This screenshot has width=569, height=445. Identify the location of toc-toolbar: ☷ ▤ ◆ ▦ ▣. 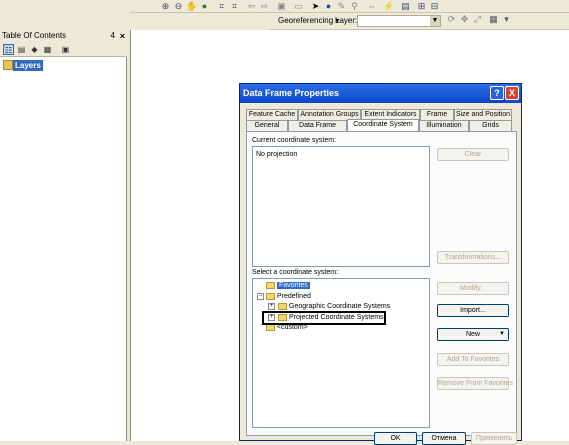
(63, 49).